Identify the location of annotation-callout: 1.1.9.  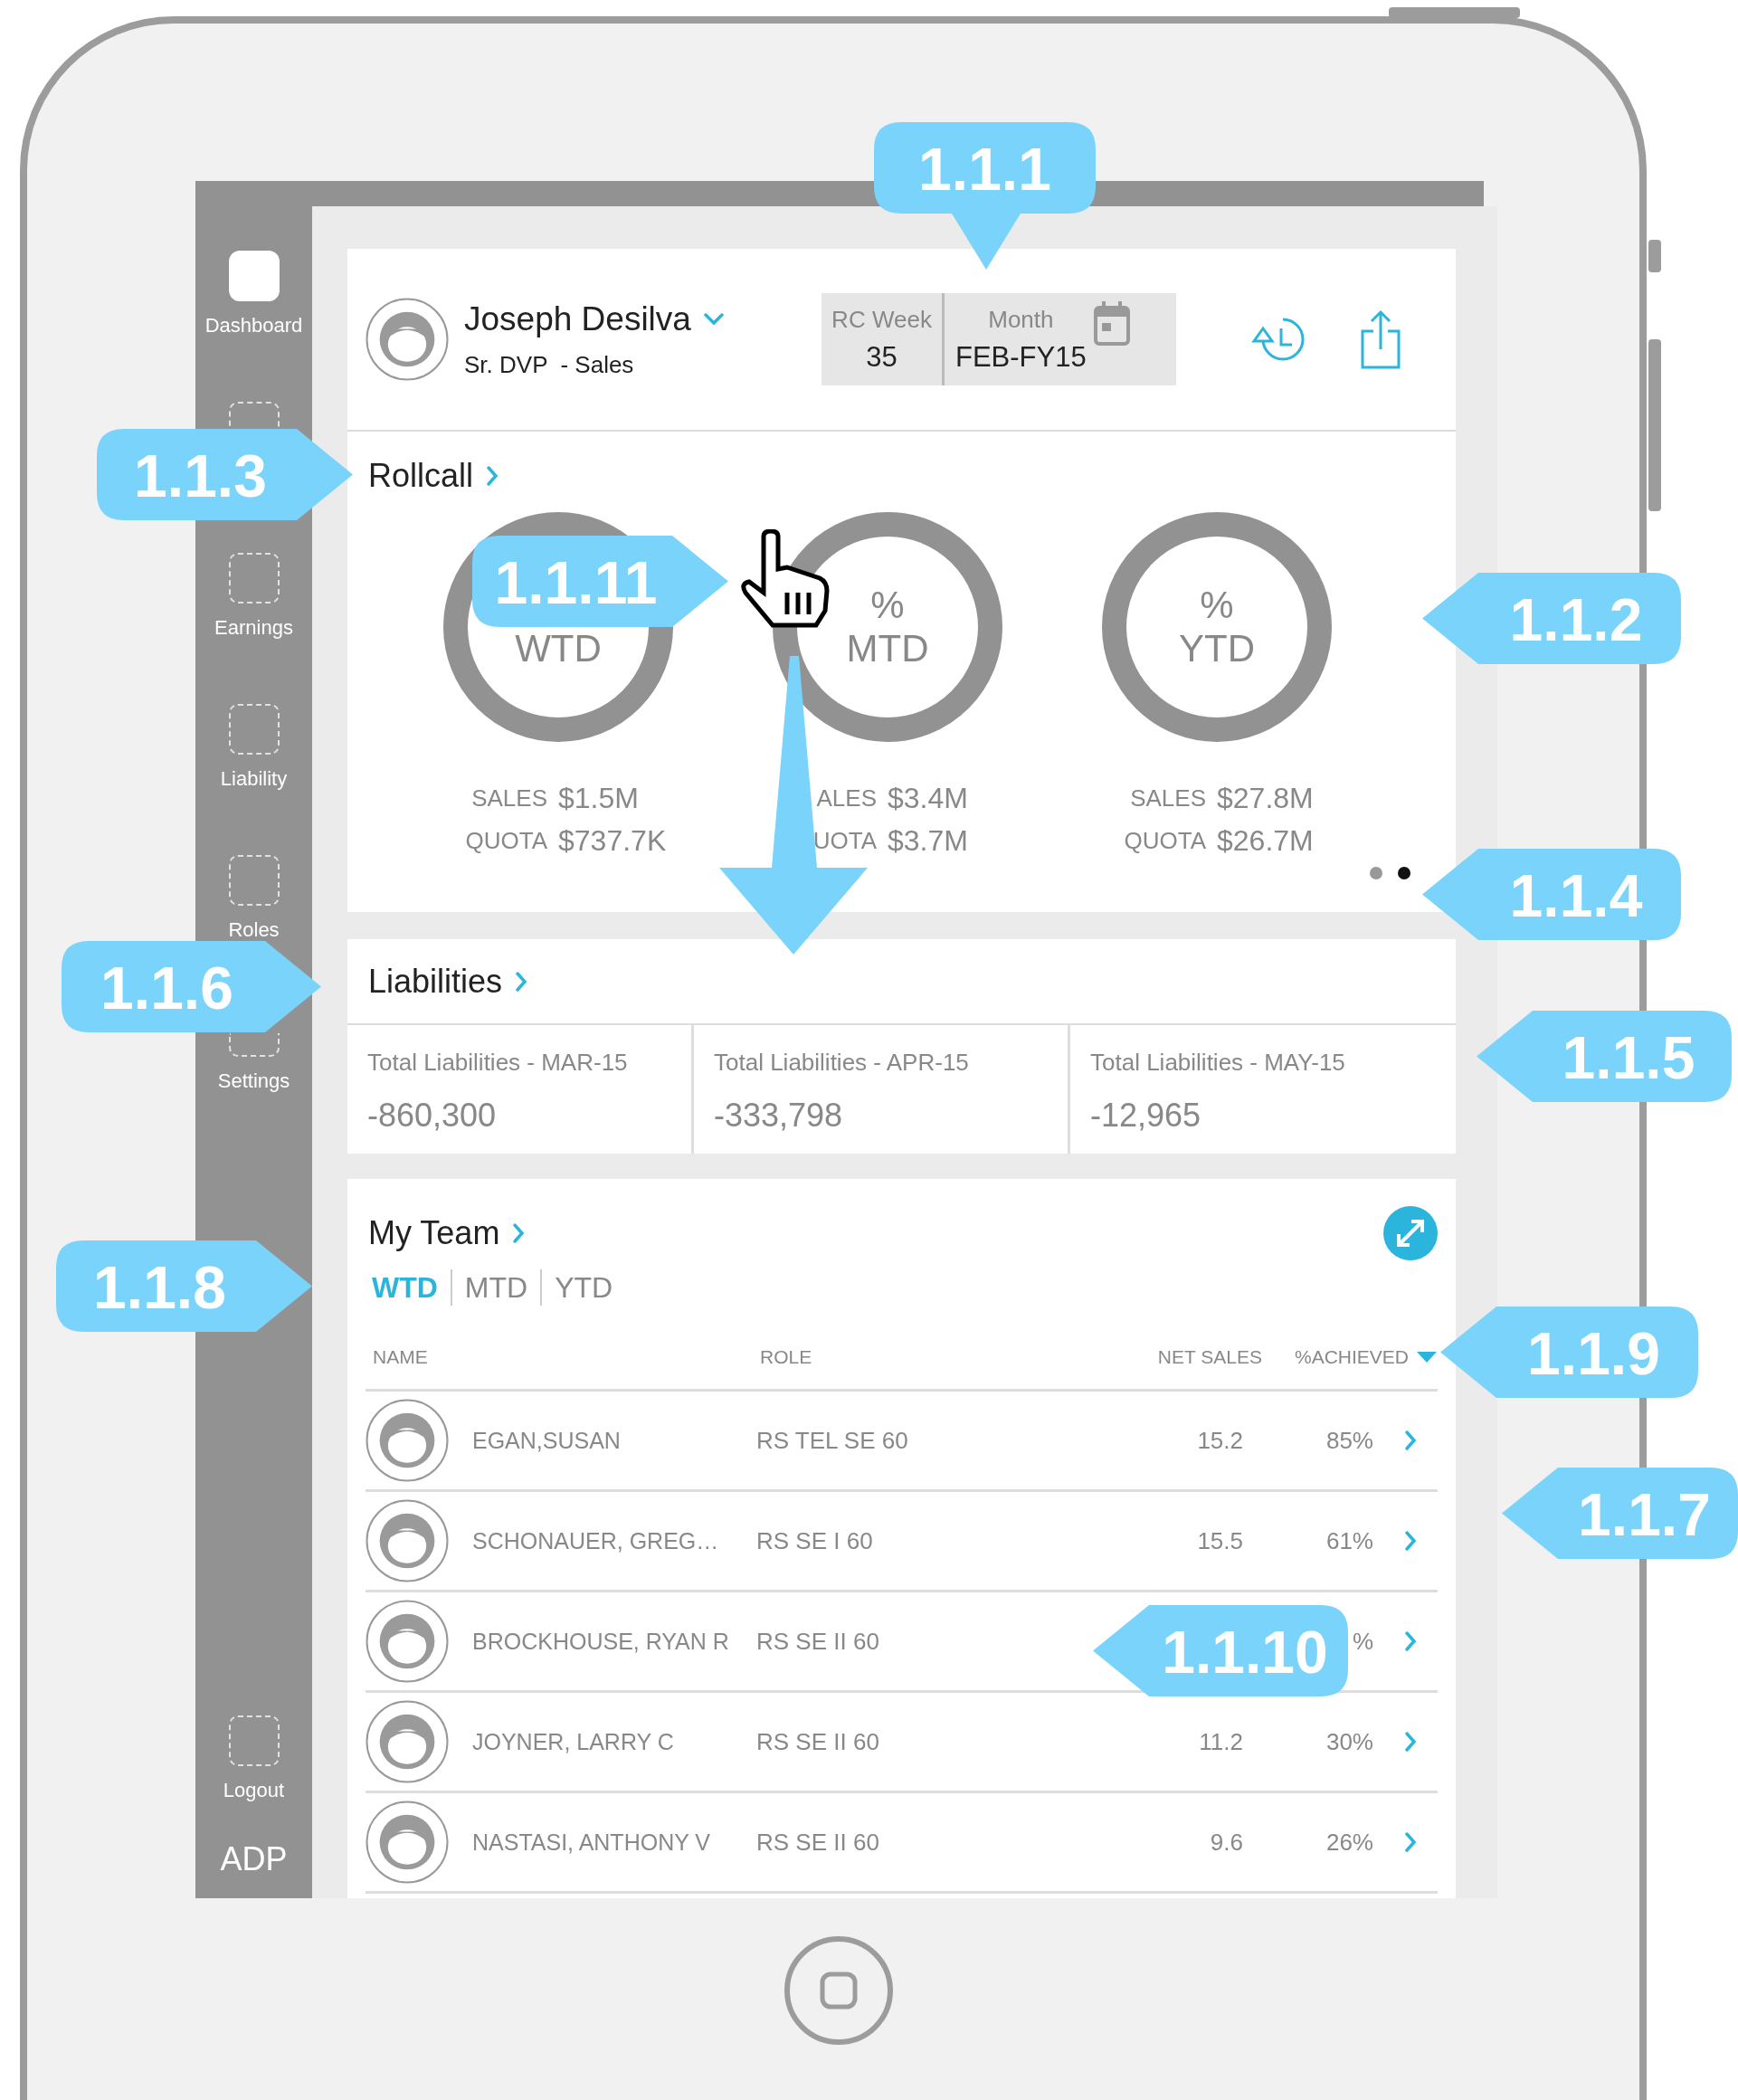
(1569, 1352).